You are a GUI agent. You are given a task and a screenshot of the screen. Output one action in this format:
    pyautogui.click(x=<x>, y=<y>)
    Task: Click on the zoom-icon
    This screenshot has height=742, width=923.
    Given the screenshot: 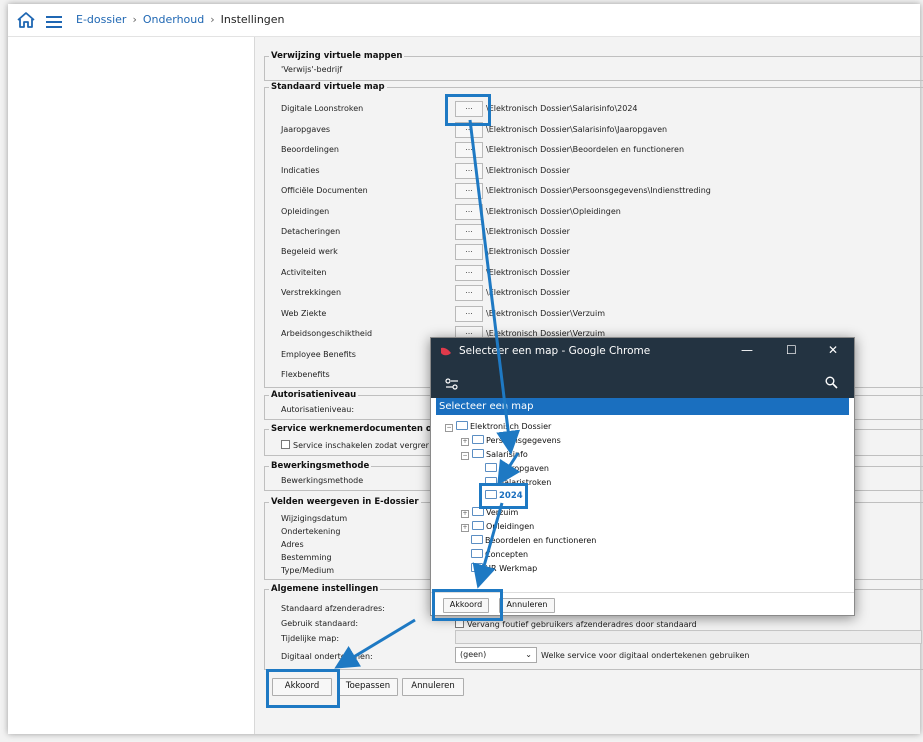 What is the action you would take?
    pyautogui.click(x=831, y=383)
    